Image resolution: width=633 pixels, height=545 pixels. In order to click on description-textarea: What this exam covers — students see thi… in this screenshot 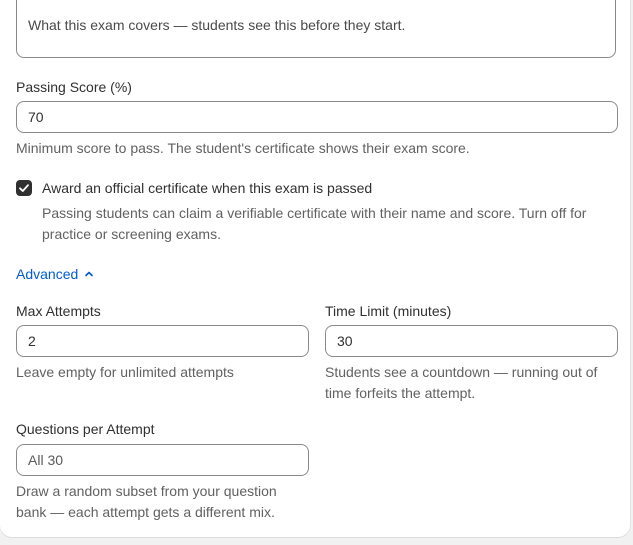, I will do `click(316, 29)`.